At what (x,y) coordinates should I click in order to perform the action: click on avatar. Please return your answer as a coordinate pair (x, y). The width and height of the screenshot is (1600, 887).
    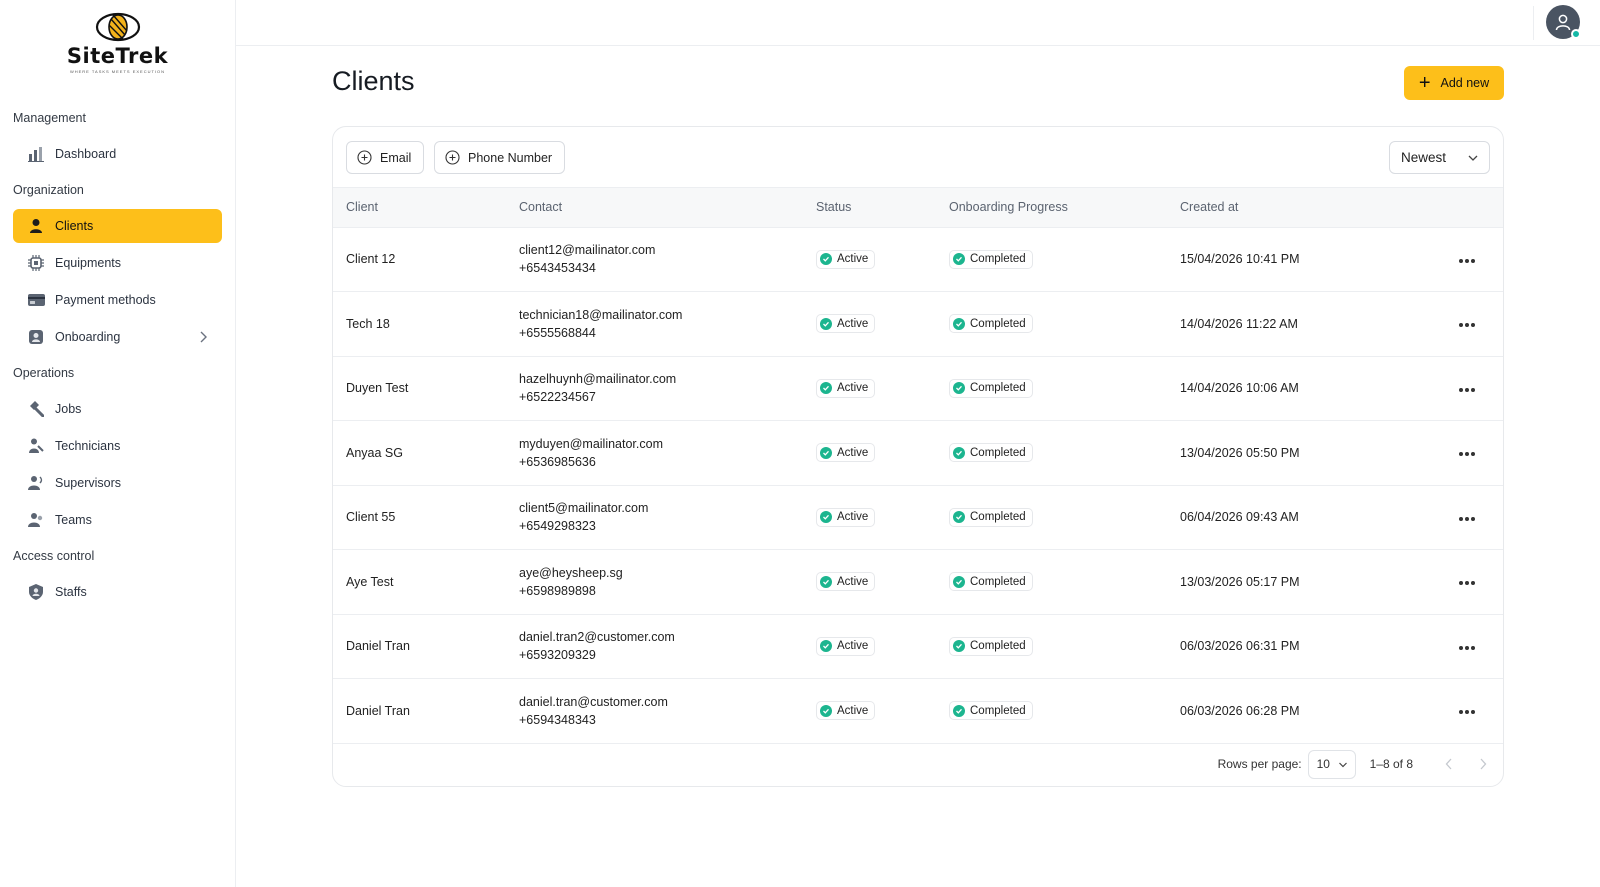
    Looking at the image, I should click on (1563, 22).